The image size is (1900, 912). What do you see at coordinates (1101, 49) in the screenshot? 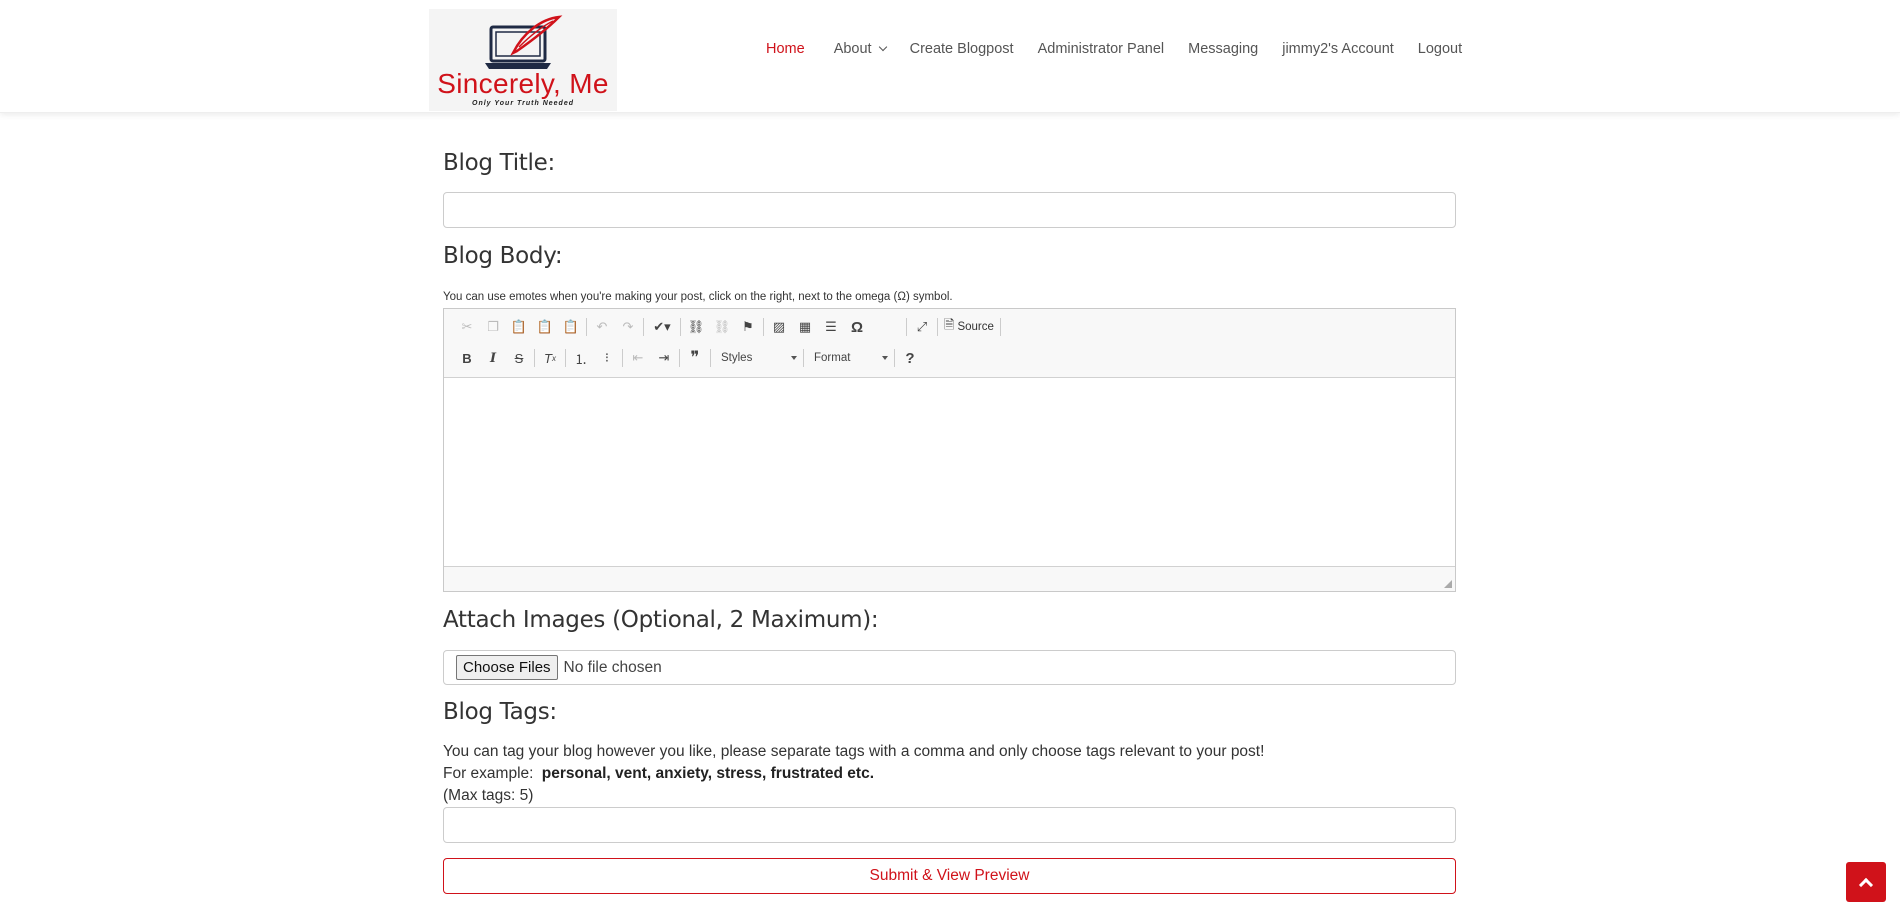
I see `nav-administrator-panel: Administrator Panel` at bounding box center [1101, 49].